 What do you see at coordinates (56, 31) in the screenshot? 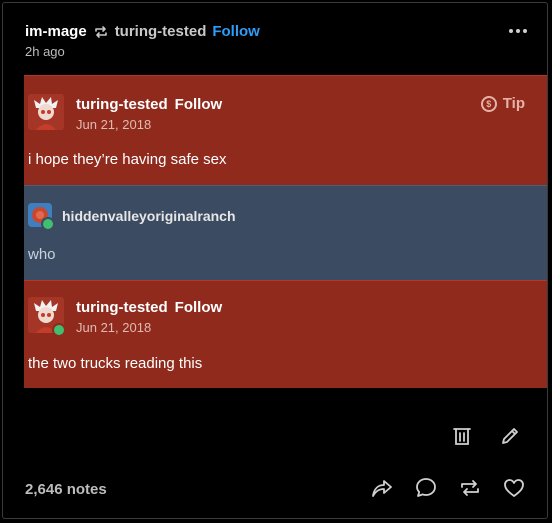
I see `poster-username: im-mage` at bounding box center [56, 31].